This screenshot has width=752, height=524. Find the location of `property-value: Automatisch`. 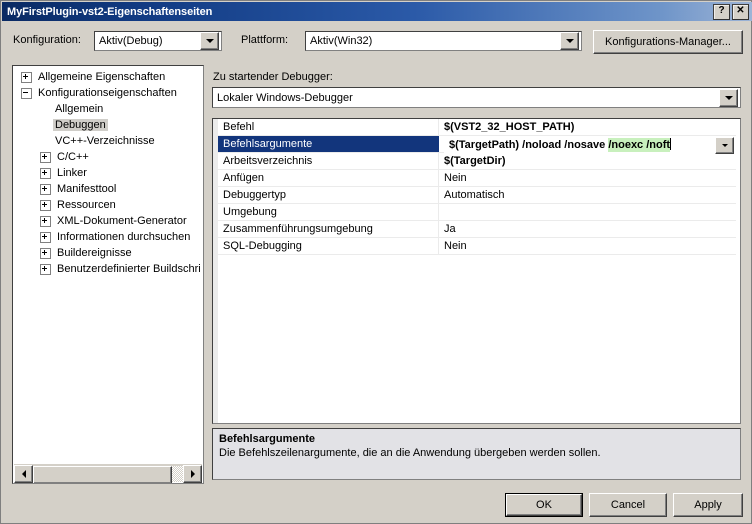

property-value: Automatisch is located at coordinates (587, 195).